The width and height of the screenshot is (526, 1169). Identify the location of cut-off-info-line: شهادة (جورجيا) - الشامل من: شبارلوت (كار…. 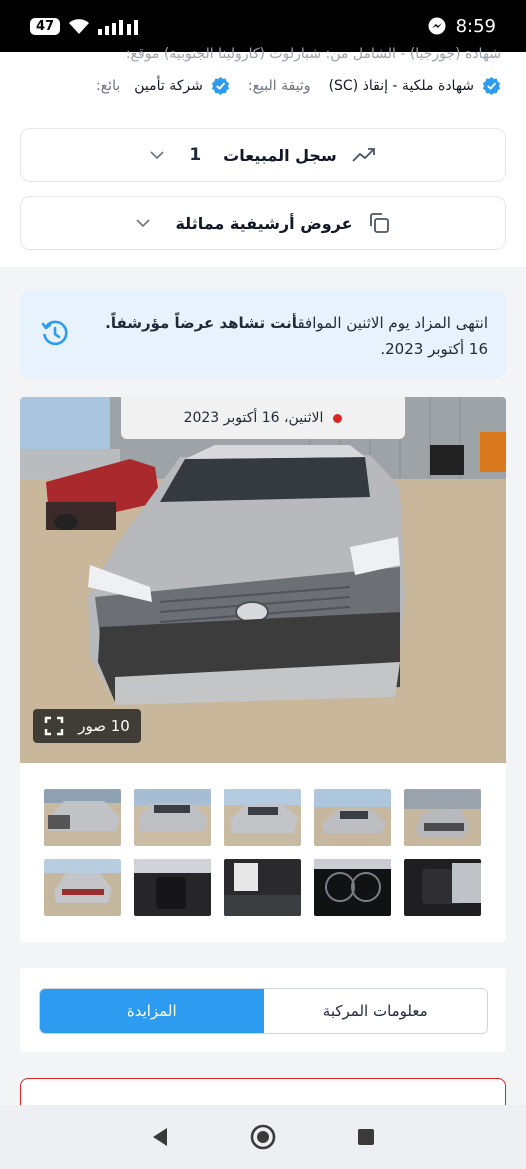
(313, 54).